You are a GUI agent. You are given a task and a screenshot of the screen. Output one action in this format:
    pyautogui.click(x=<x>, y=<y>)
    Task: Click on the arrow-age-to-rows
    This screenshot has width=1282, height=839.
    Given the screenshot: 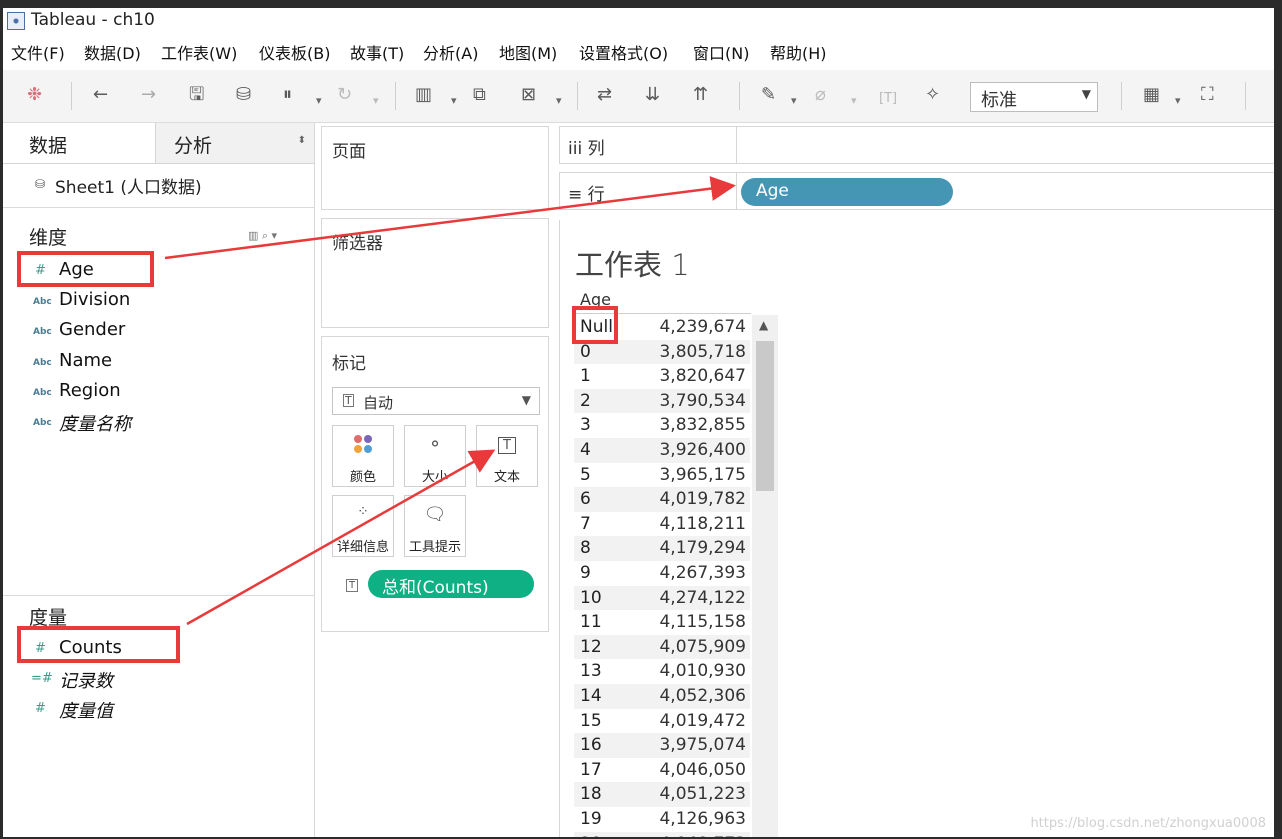 What is the action you would take?
    pyautogui.click(x=450, y=218)
    